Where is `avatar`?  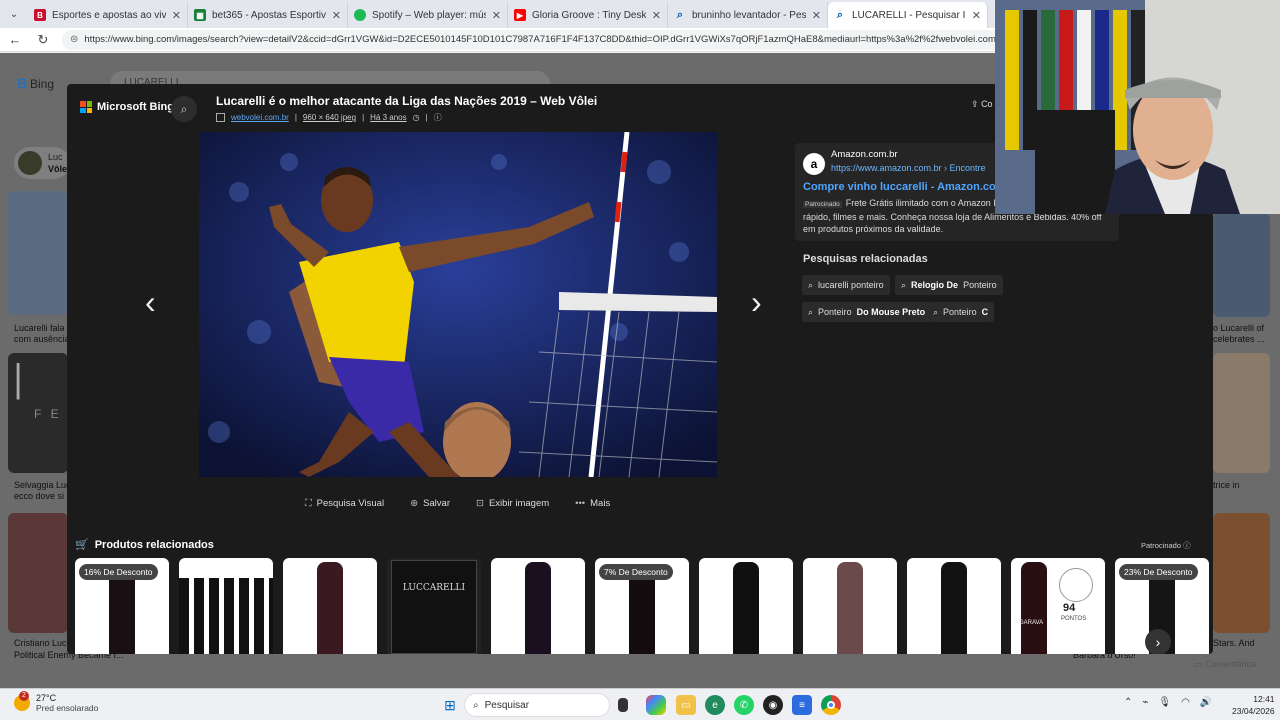 avatar is located at coordinates (30, 163).